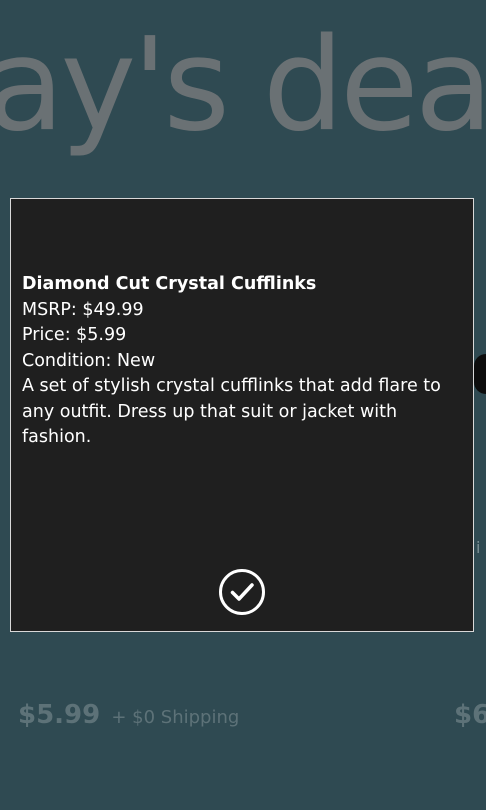 The height and width of the screenshot is (810, 486). I want to click on background-price-row: $5.99 + $0 Shipping, so click(128, 715).